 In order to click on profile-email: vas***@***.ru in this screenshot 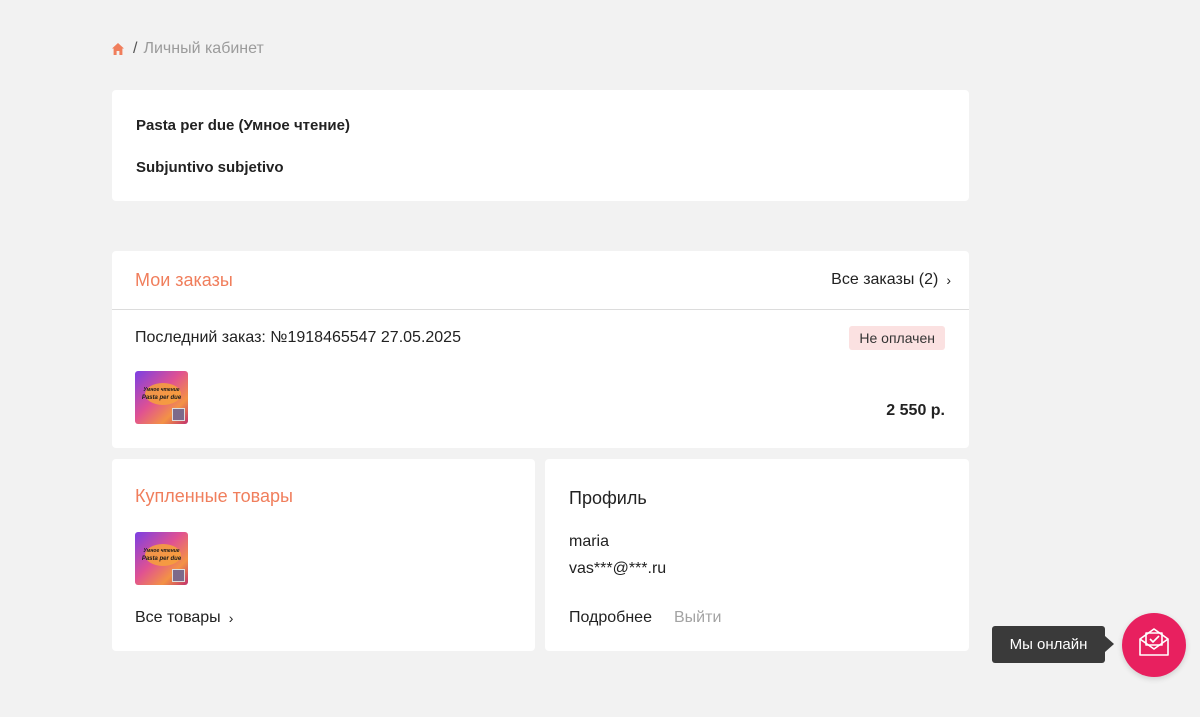, I will do `click(618, 568)`.